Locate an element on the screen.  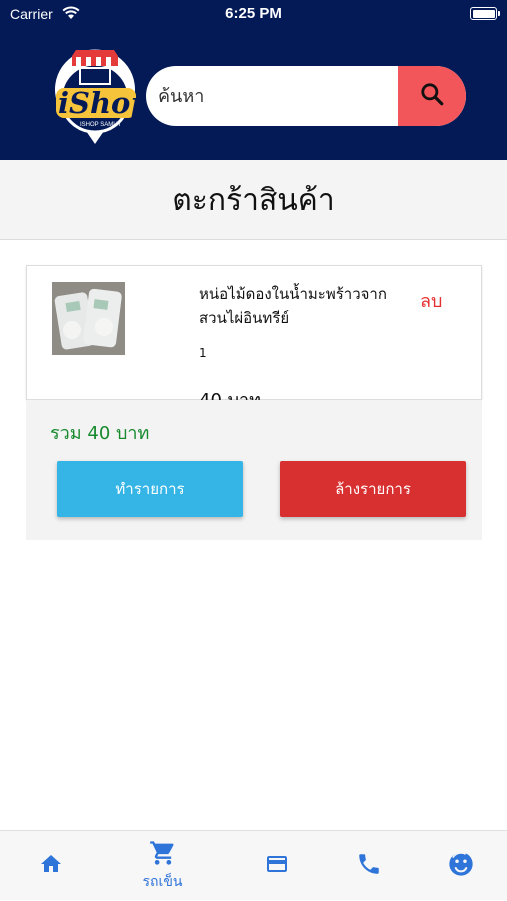
page-title: ตะกร้าสินค้า is located at coordinates (253, 200).